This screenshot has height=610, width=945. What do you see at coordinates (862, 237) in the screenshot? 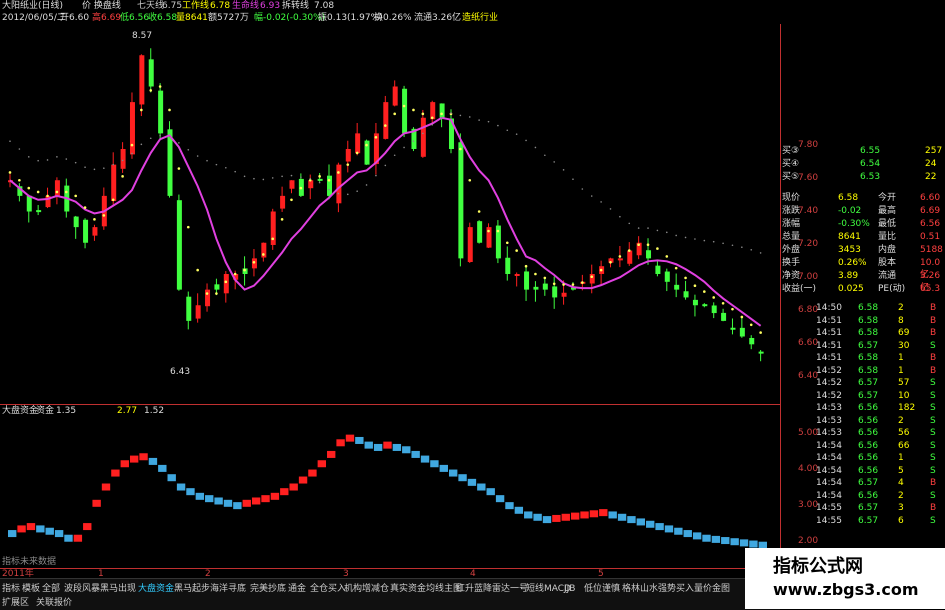
I see `stat-row: 总量 8641 量比 0.51` at bounding box center [862, 237].